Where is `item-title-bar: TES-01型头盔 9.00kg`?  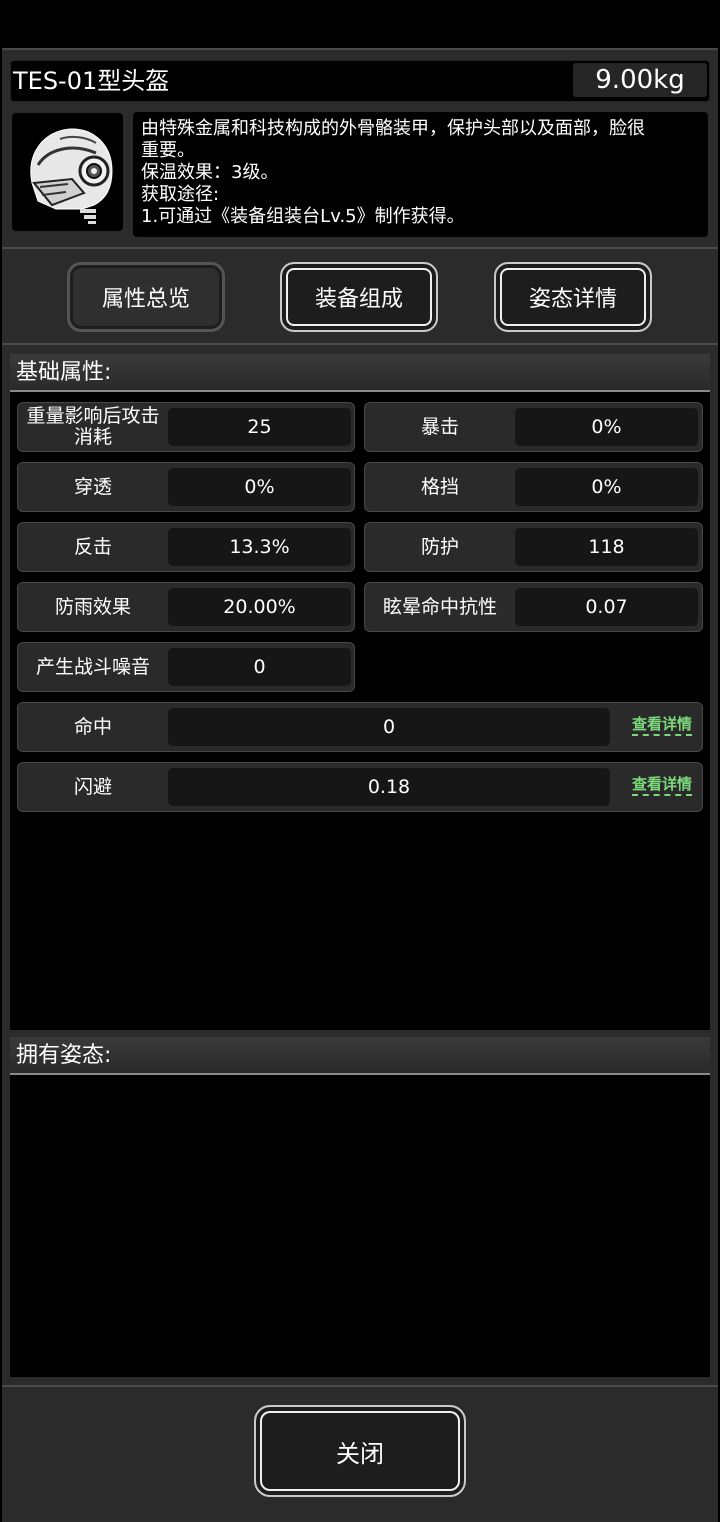 item-title-bar: TES-01型头盔 9.00kg is located at coordinates (360, 81).